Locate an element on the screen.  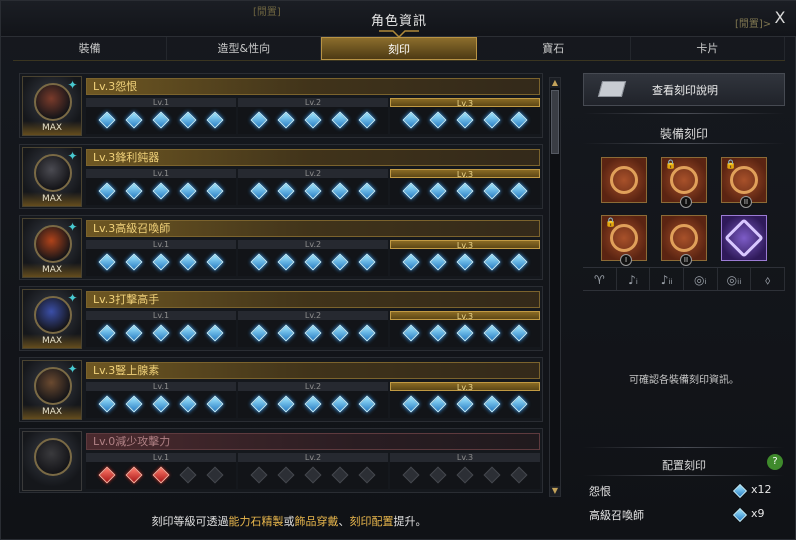
tab-3: 寶石 is located at coordinates (554, 48).